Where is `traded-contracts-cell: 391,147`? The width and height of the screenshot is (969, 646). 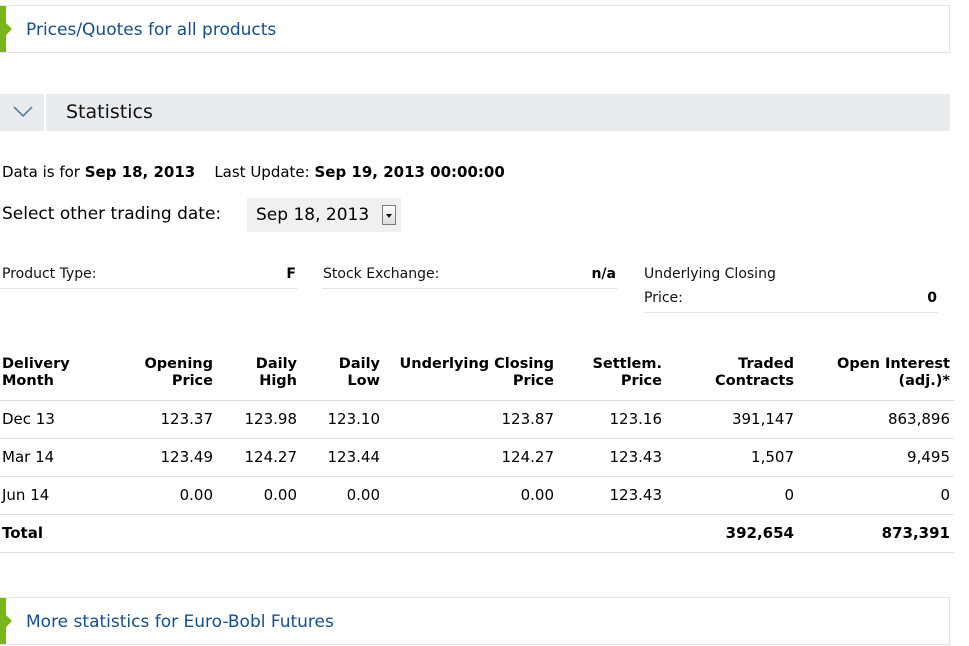 traded-contracts-cell: 391,147 is located at coordinates (732, 419).